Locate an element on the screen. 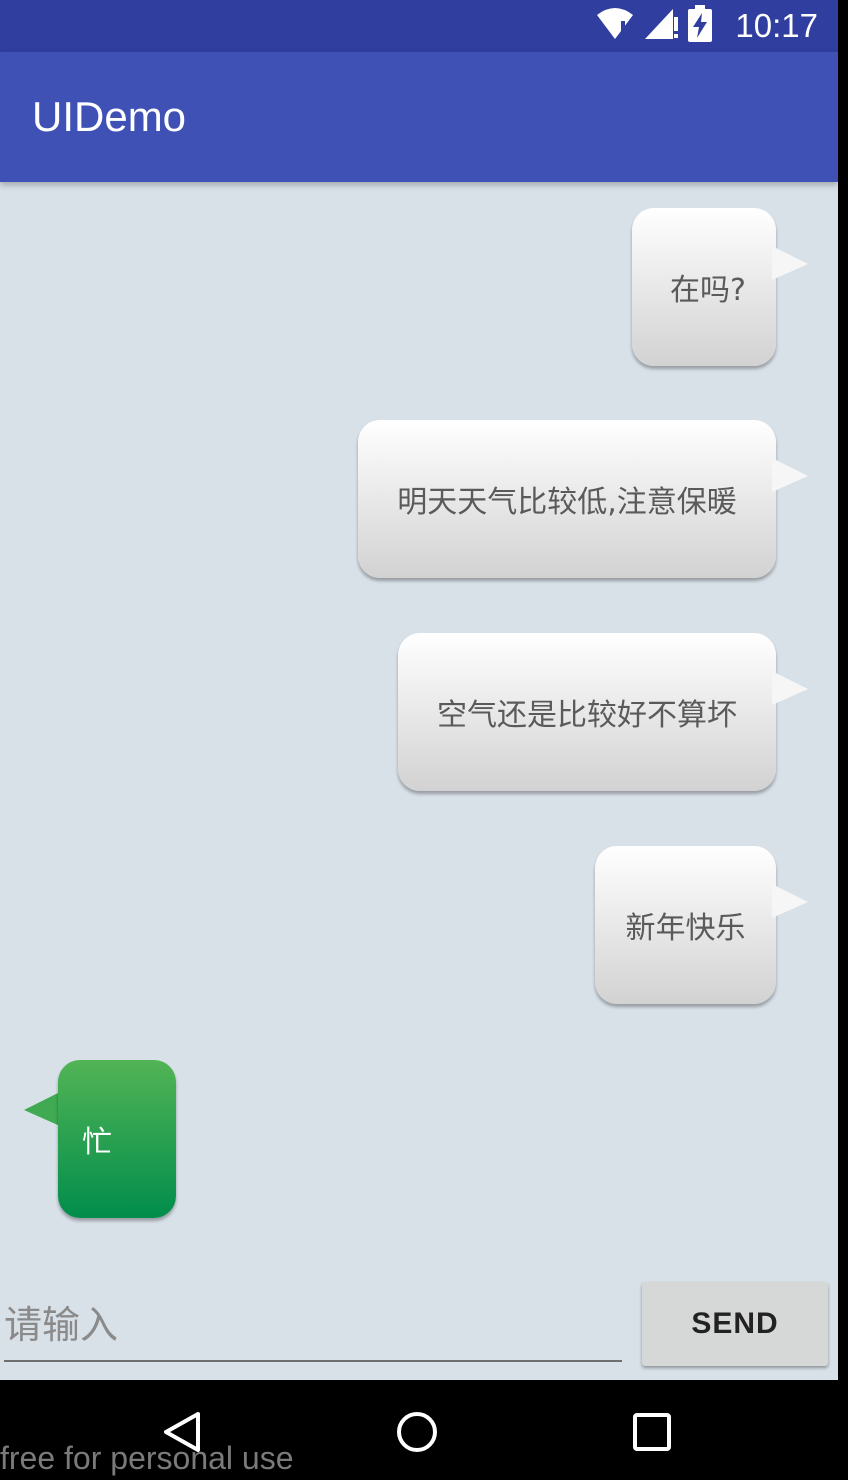  bubble-tail-left is located at coordinates (42, 1109).